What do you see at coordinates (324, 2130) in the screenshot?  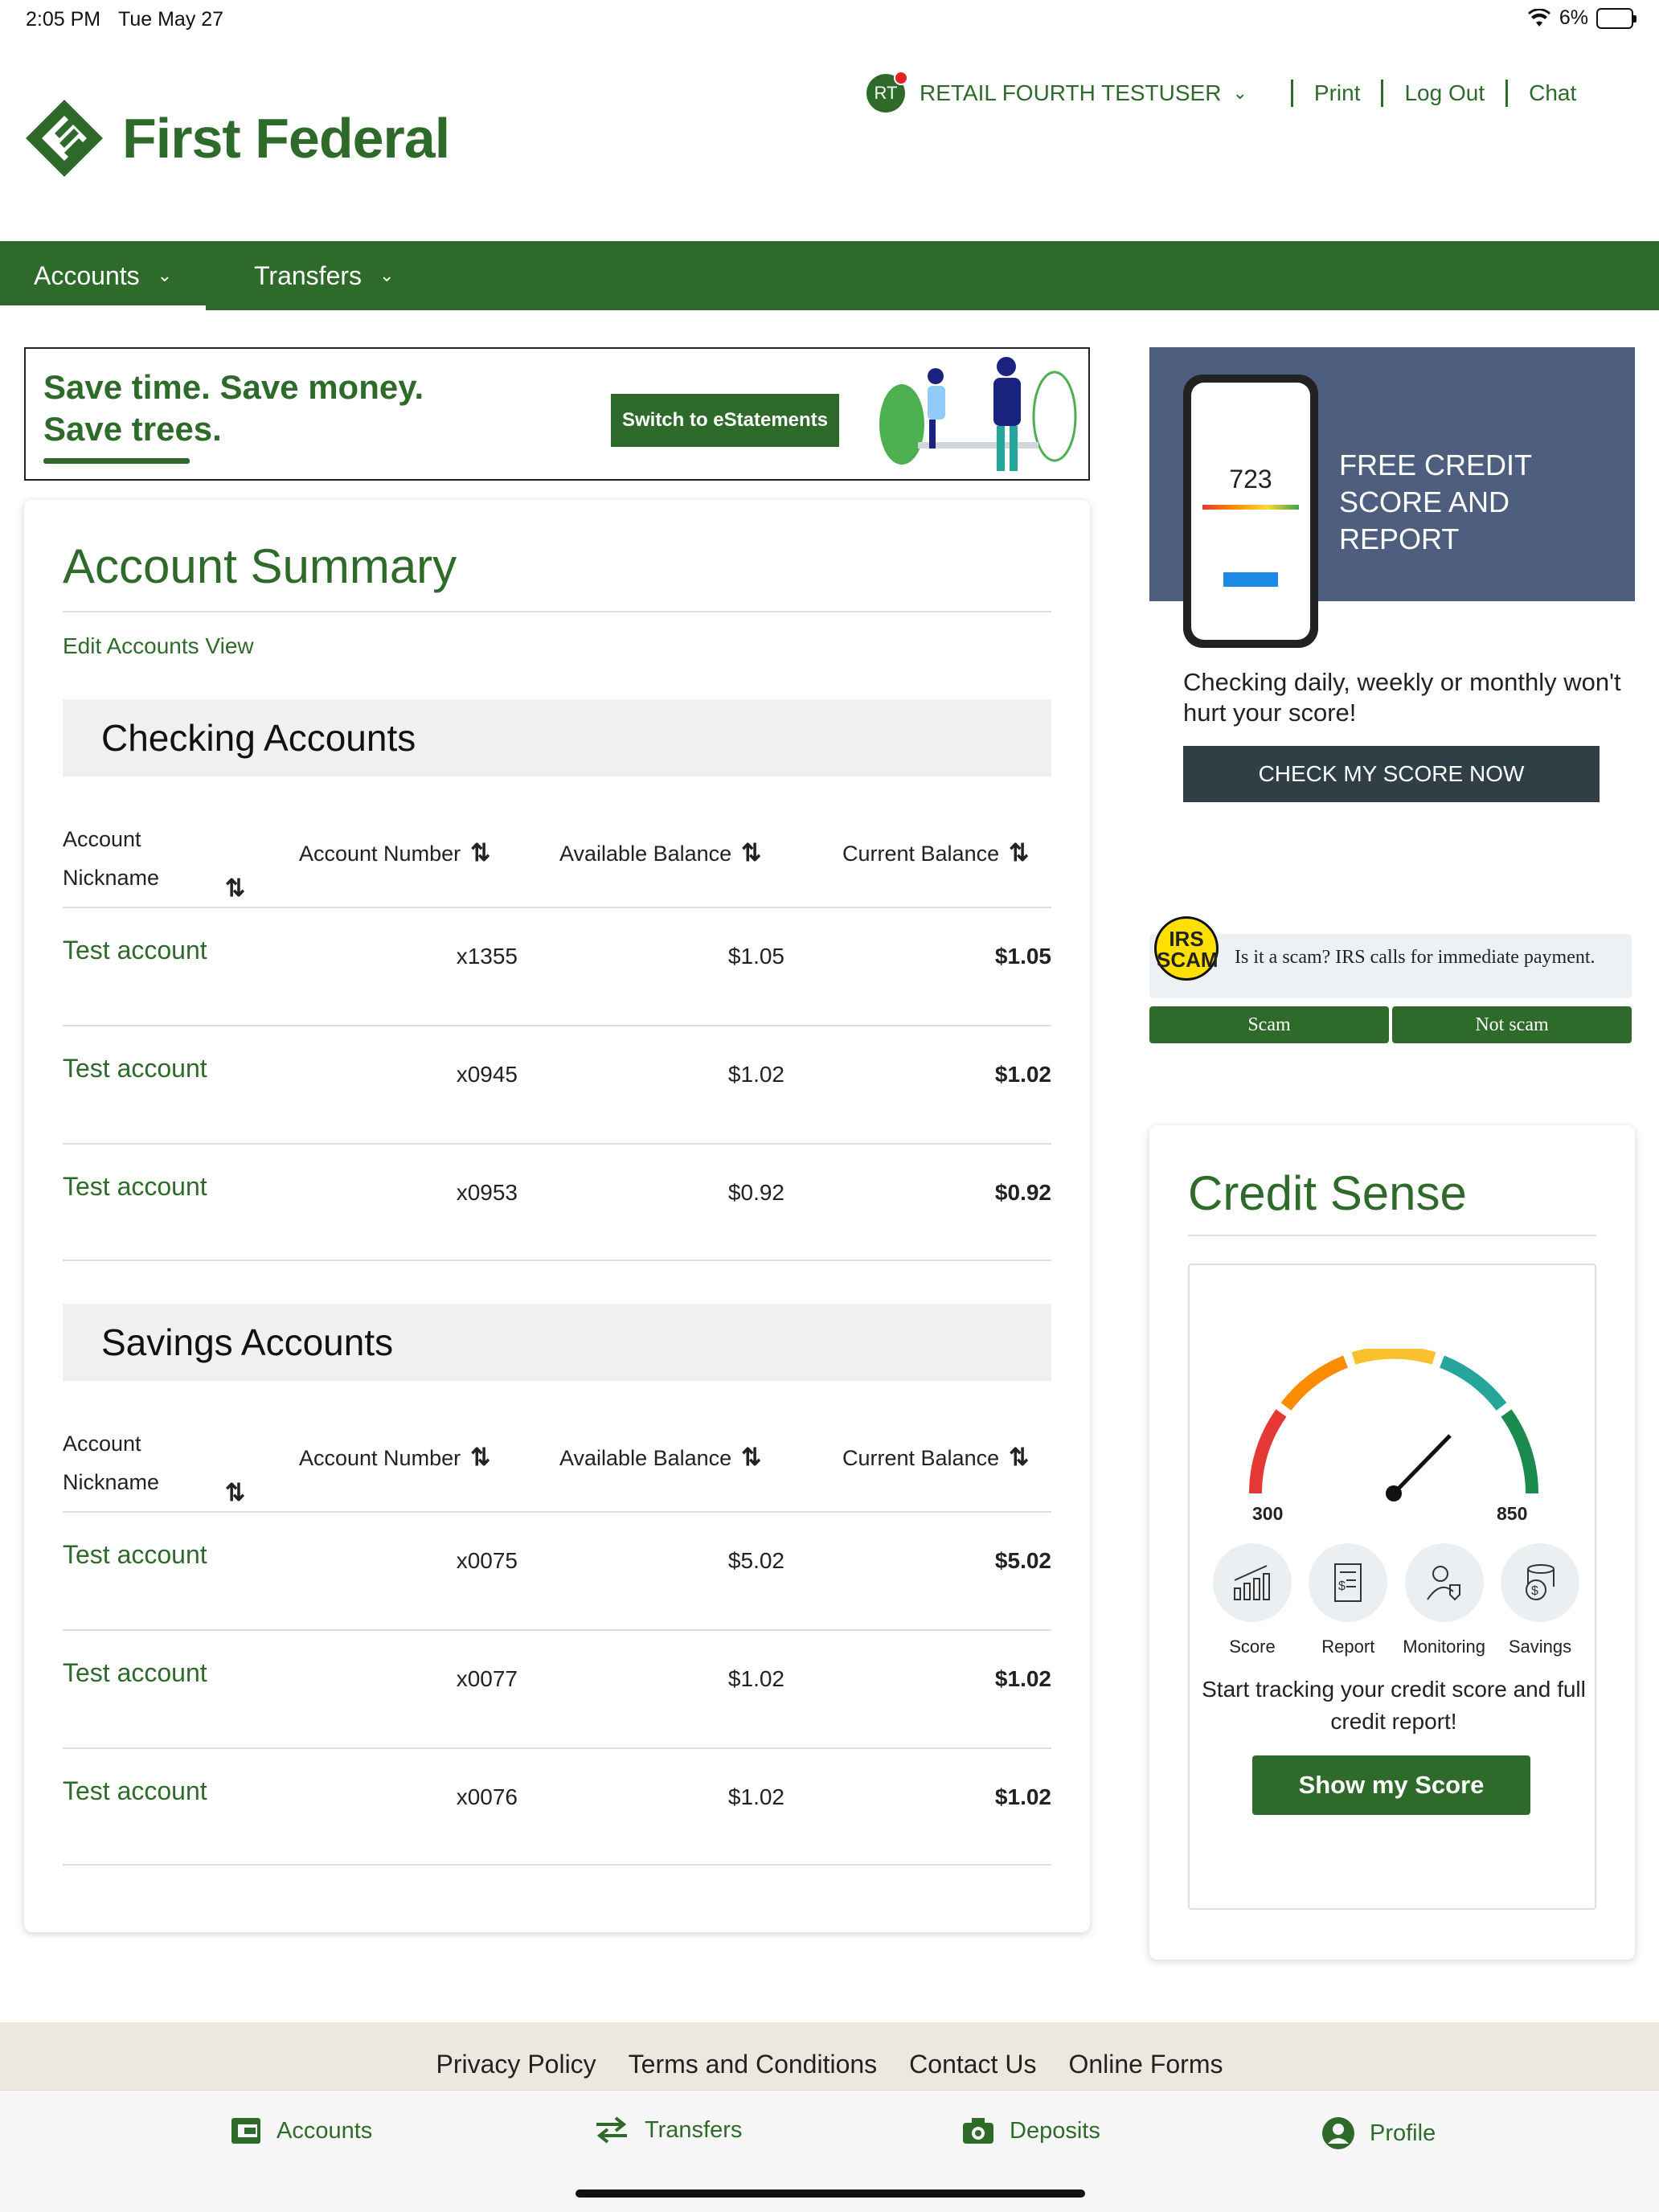 I see `tab-accounts-label: Accounts` at bounding box center [324, 2130].